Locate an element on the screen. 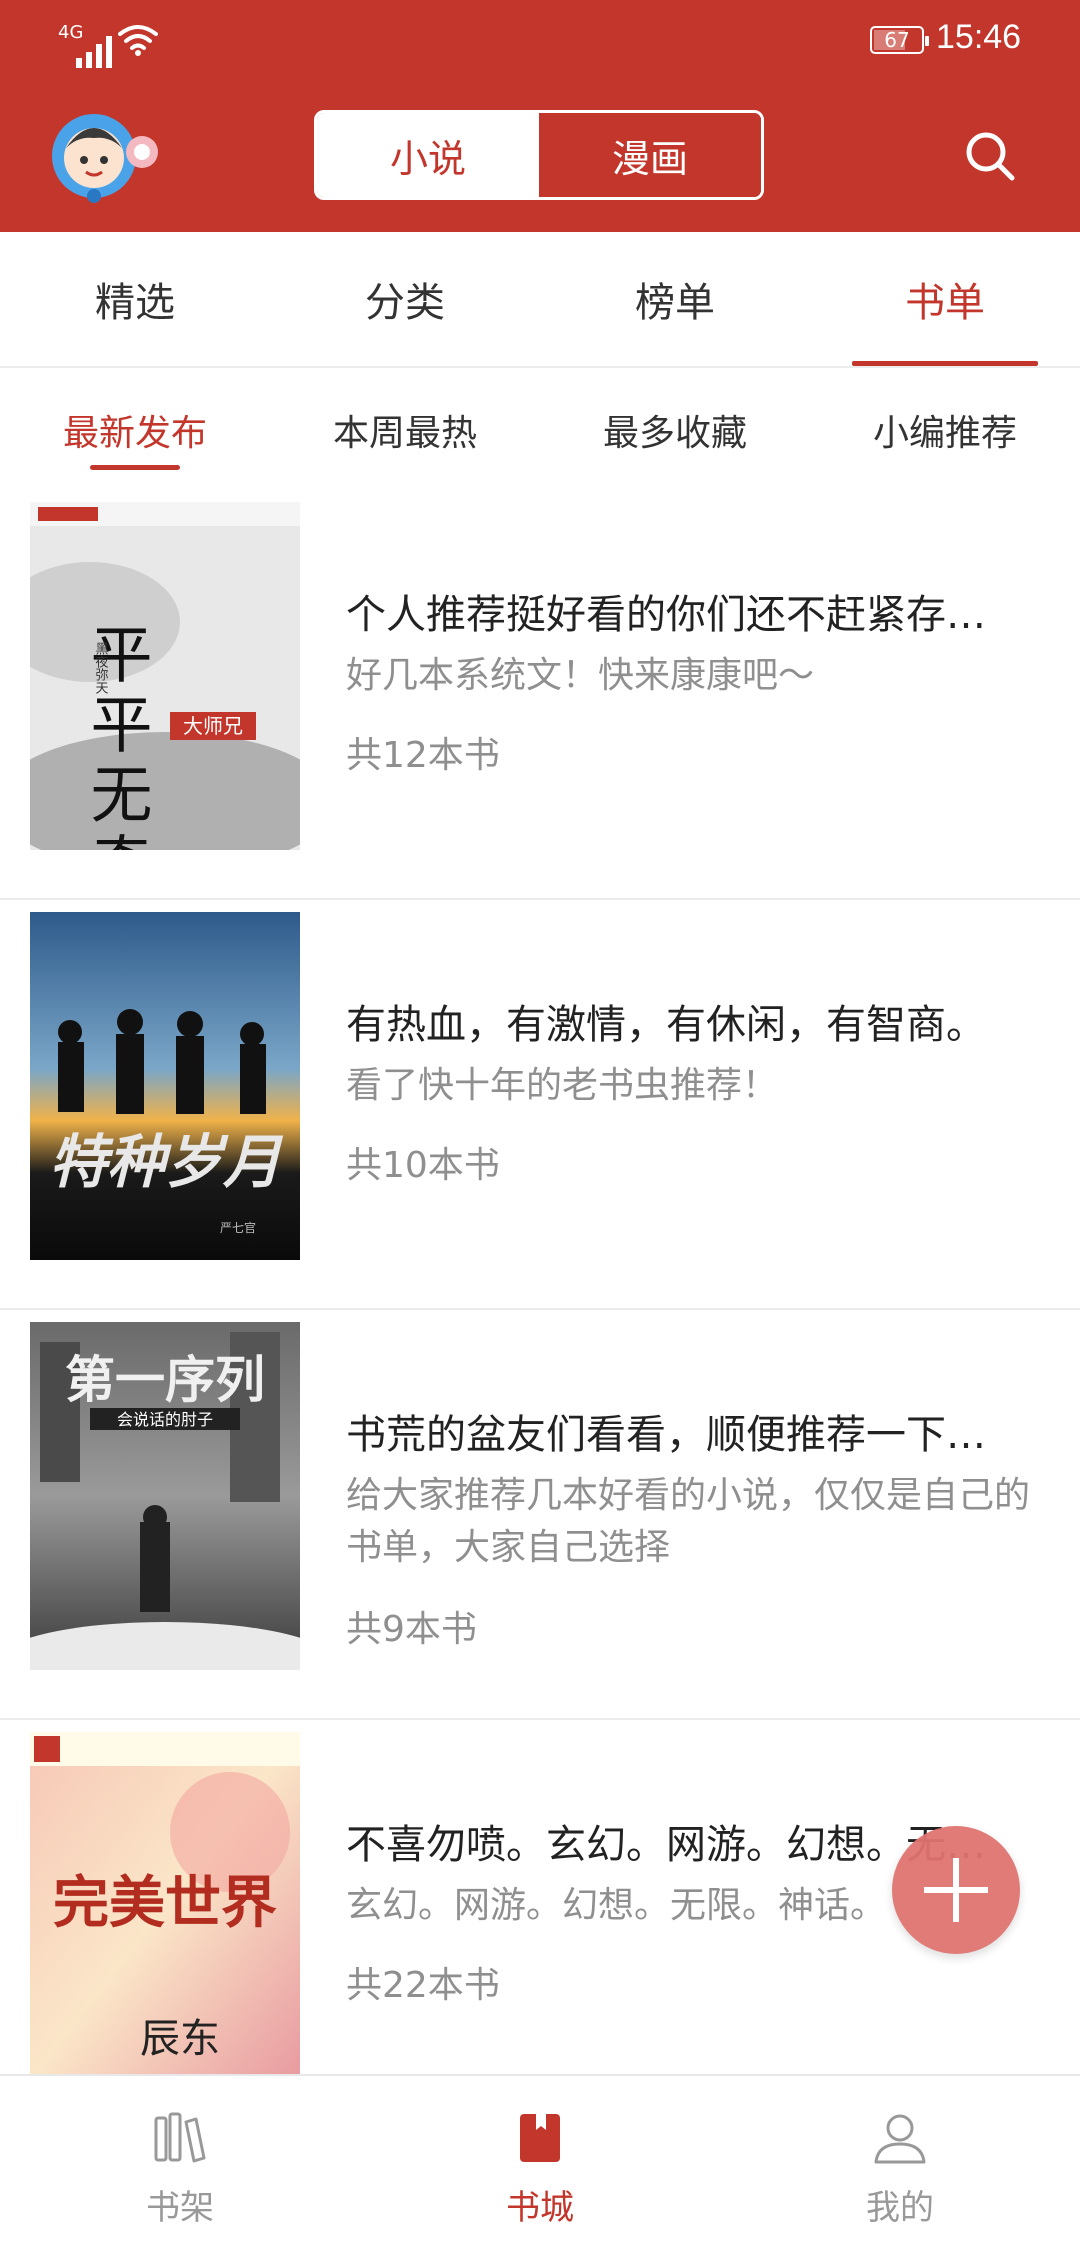 This screenshot has width=1080, height=2244. main-tabs: 精选 分类 榜单 书单 is located at coordinates (540, 300).